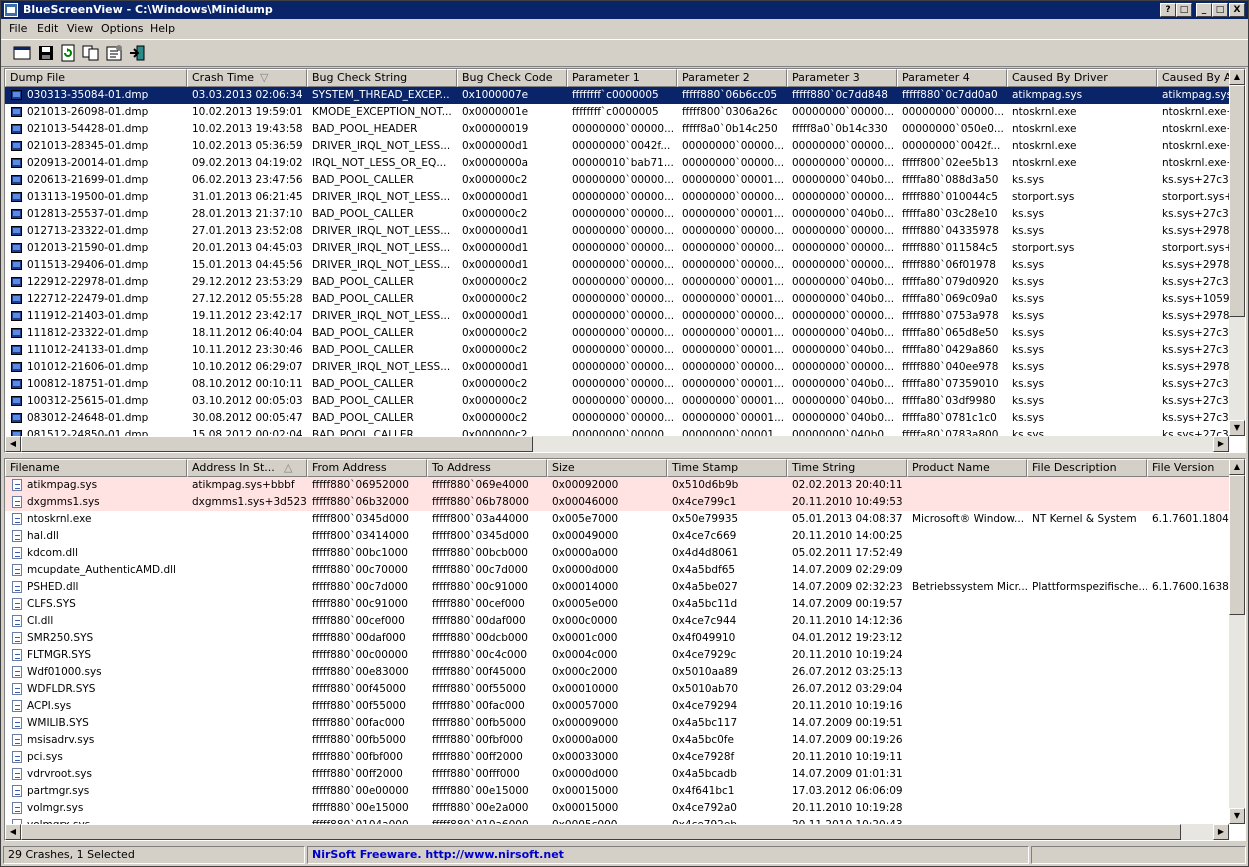 This screenshot has width=1249, height=867. Describe the element at coordinates (162, 28) in the screenshot. I see `menu-help: Help` at that location.